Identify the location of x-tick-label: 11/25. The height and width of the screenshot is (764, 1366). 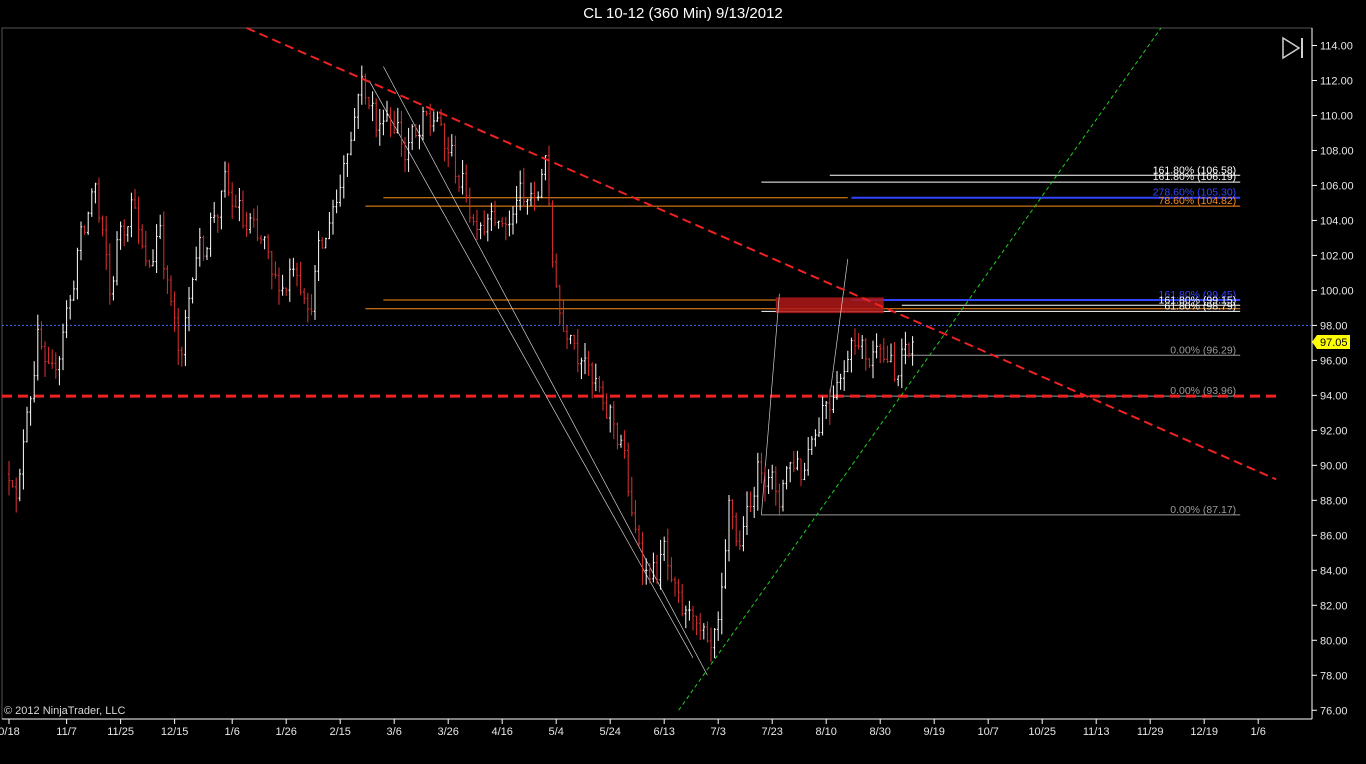
(120, 732).